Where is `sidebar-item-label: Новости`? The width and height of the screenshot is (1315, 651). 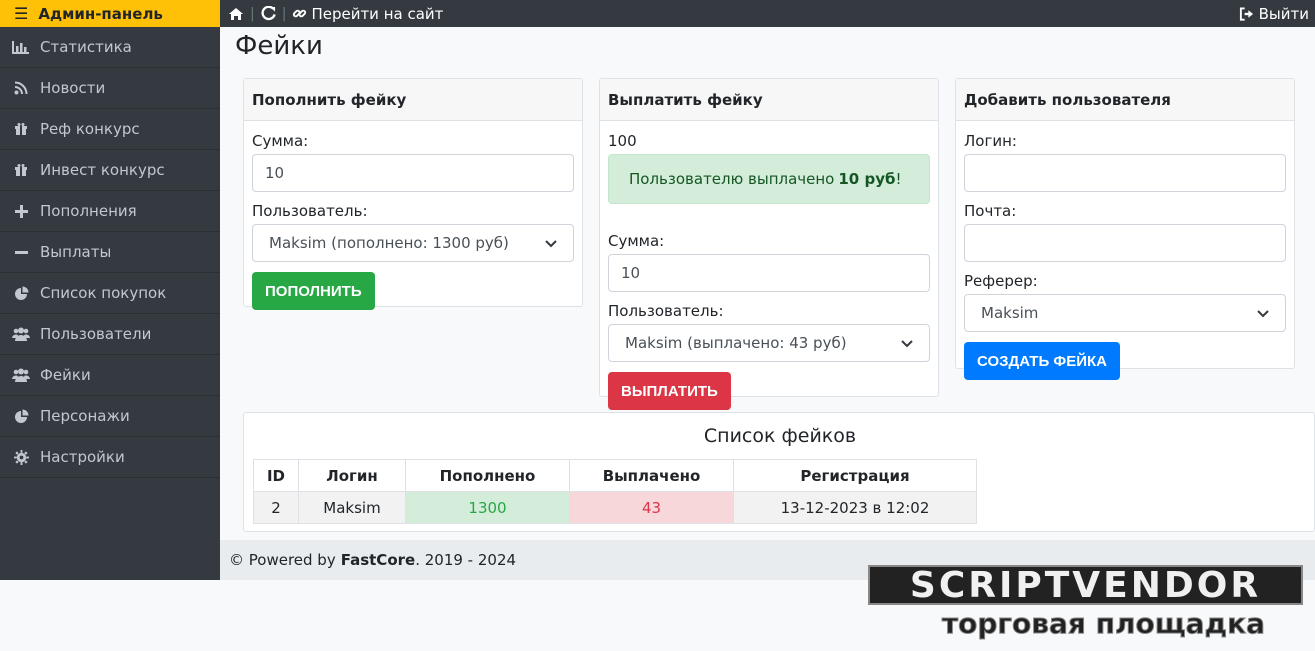 sidebar-item-label: Новости is located at coordinates (73, 88).